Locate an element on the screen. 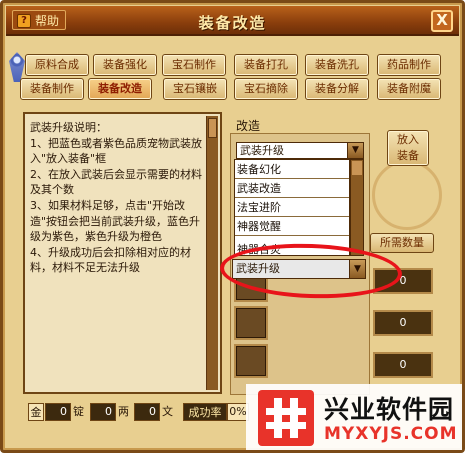  put-in-equipment-button: 放入 装备 is located at coordinates (408, 148).